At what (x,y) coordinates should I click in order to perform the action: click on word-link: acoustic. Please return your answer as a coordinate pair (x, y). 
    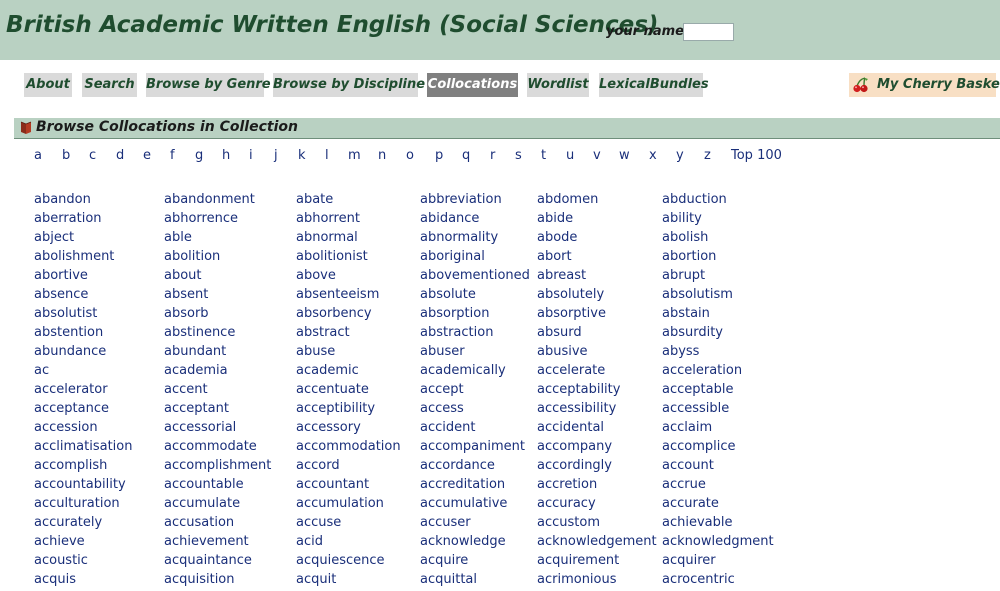
    Looking at the image, I should click on (83, 562).